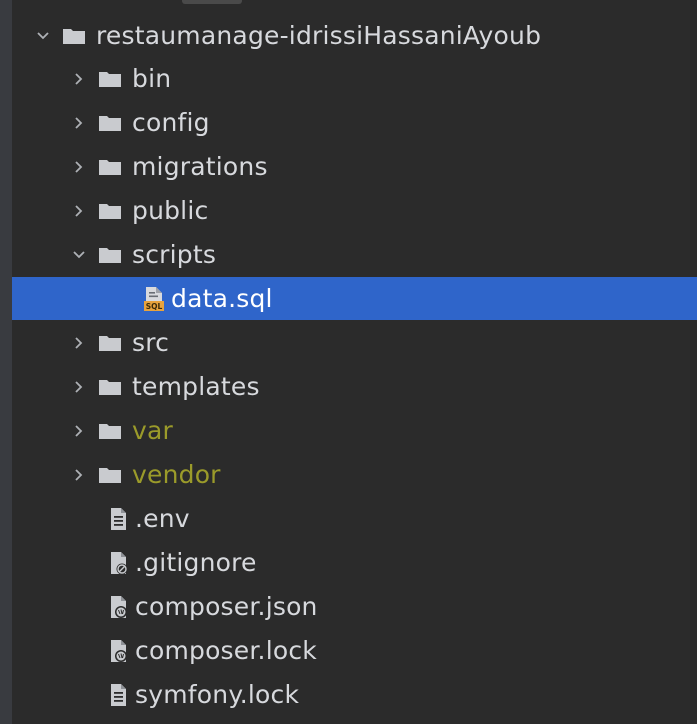  I want to click on tree-item-config: config, so click(354, 122).